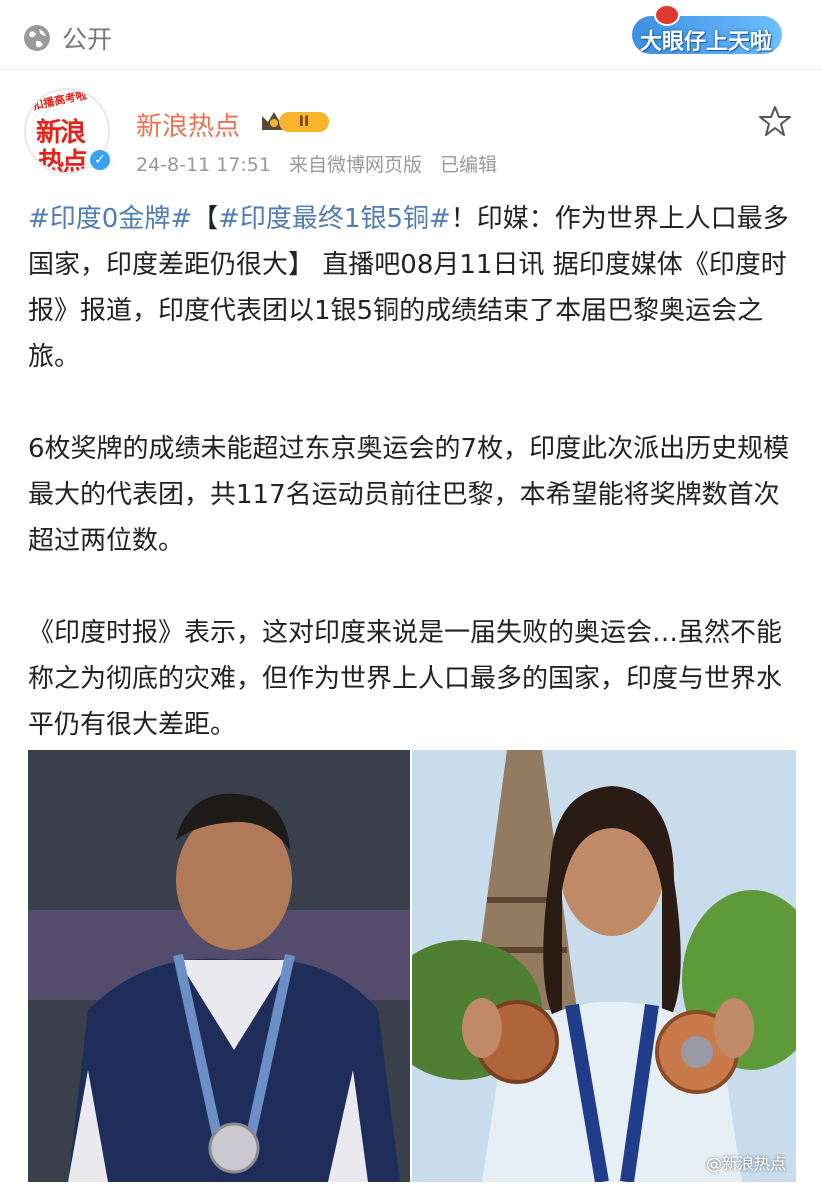 This screenshot has height=1200, width=822. What do you see at coordinates (667, 15) in the screenshot?
I see `mascot-icon` at bounding box center [667, 15].